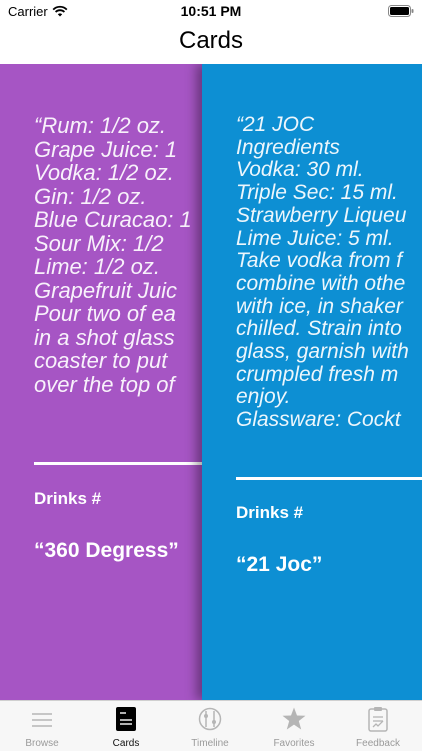 The width and height of the screenshot is (422, 751). What do you see at coordinates (401, 11) in the screenshot?
I see `battery-icon` at bounding box center [401, 11].